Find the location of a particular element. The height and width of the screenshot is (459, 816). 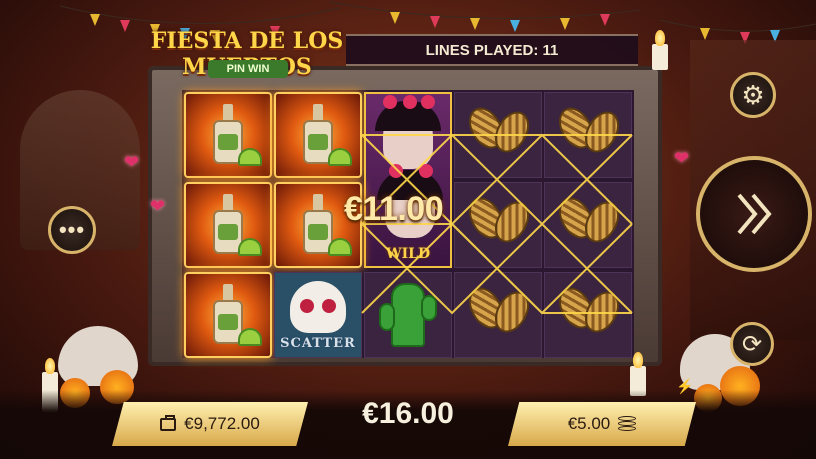

more-icon: ••• is located at coordinates (72, 229).